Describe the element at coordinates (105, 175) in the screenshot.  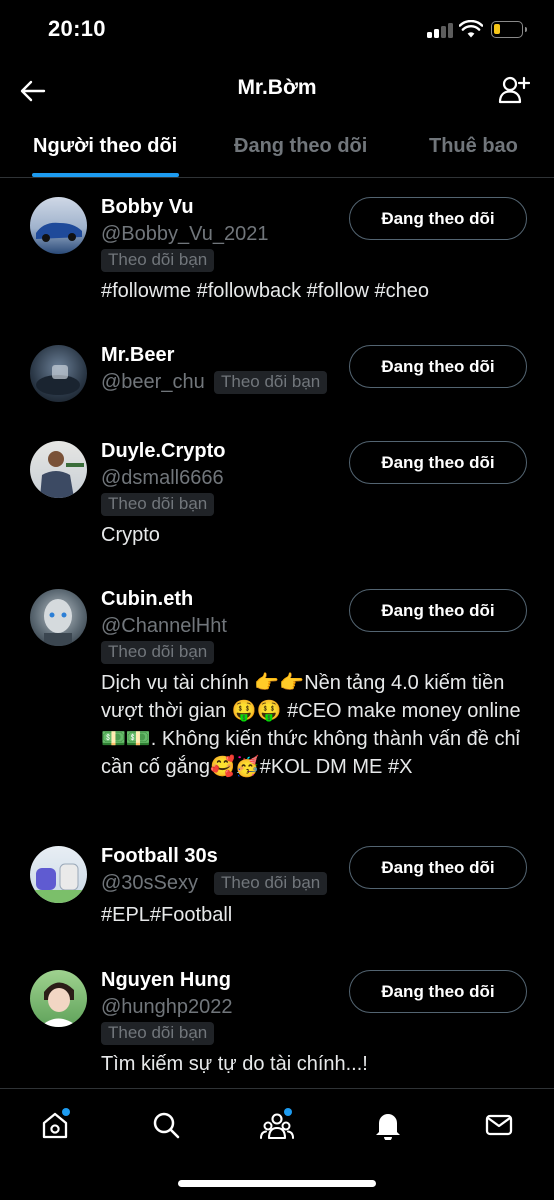
I see `tab-active-indicator` at that location.